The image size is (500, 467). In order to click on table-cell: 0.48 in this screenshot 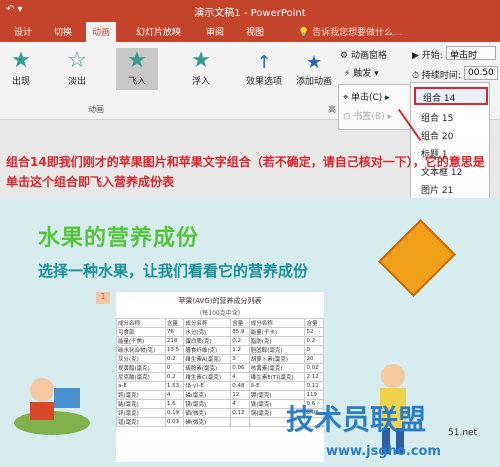, I will do `click(240, 386)`.